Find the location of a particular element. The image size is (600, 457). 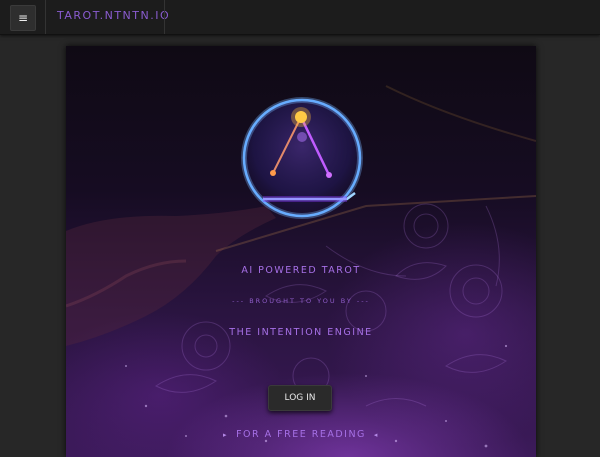

brand-link: TAROT.NTNTN.IO is located at coordinates (113, 17).